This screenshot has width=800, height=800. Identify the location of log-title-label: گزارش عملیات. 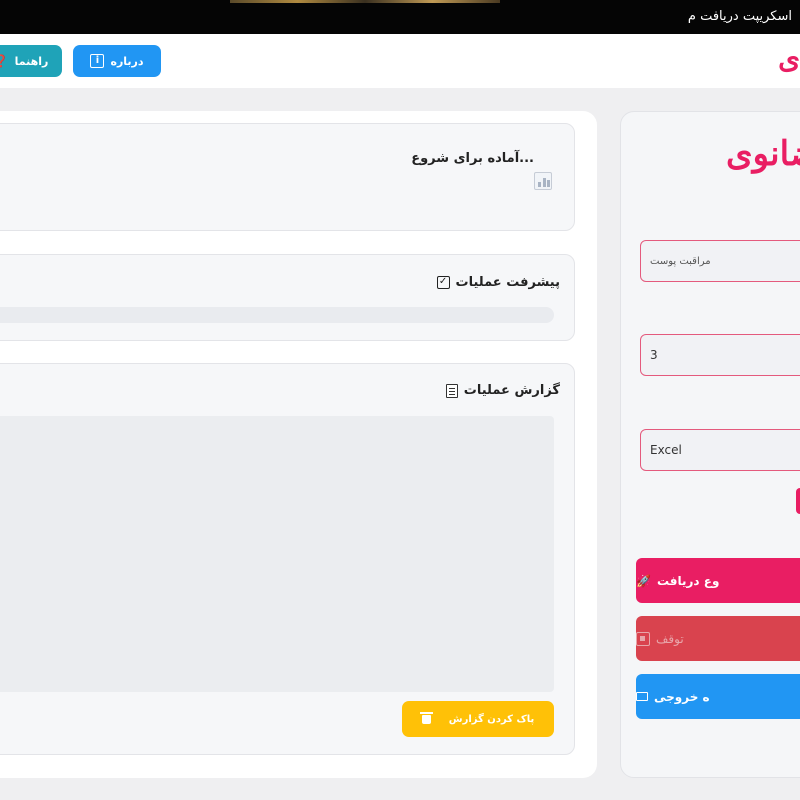
(511, 390).